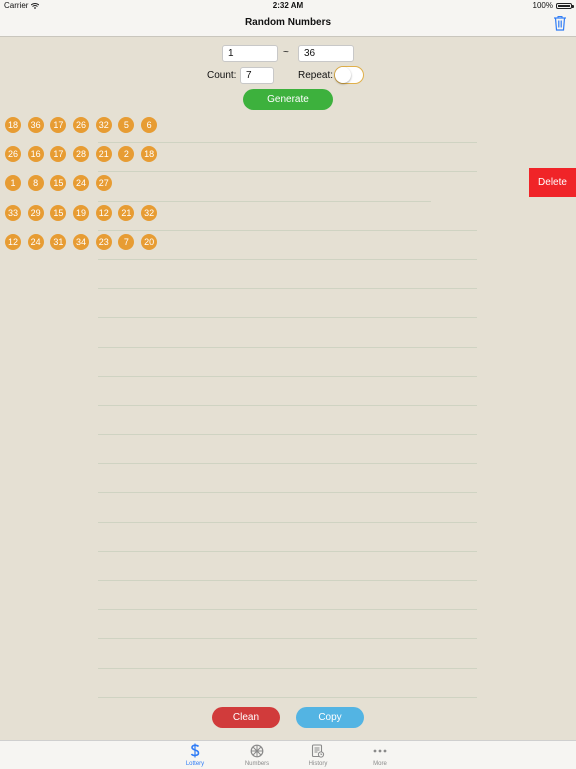 This screenshot has height=769, width=576. I want to click on wheel-icon, so click(257, 750).